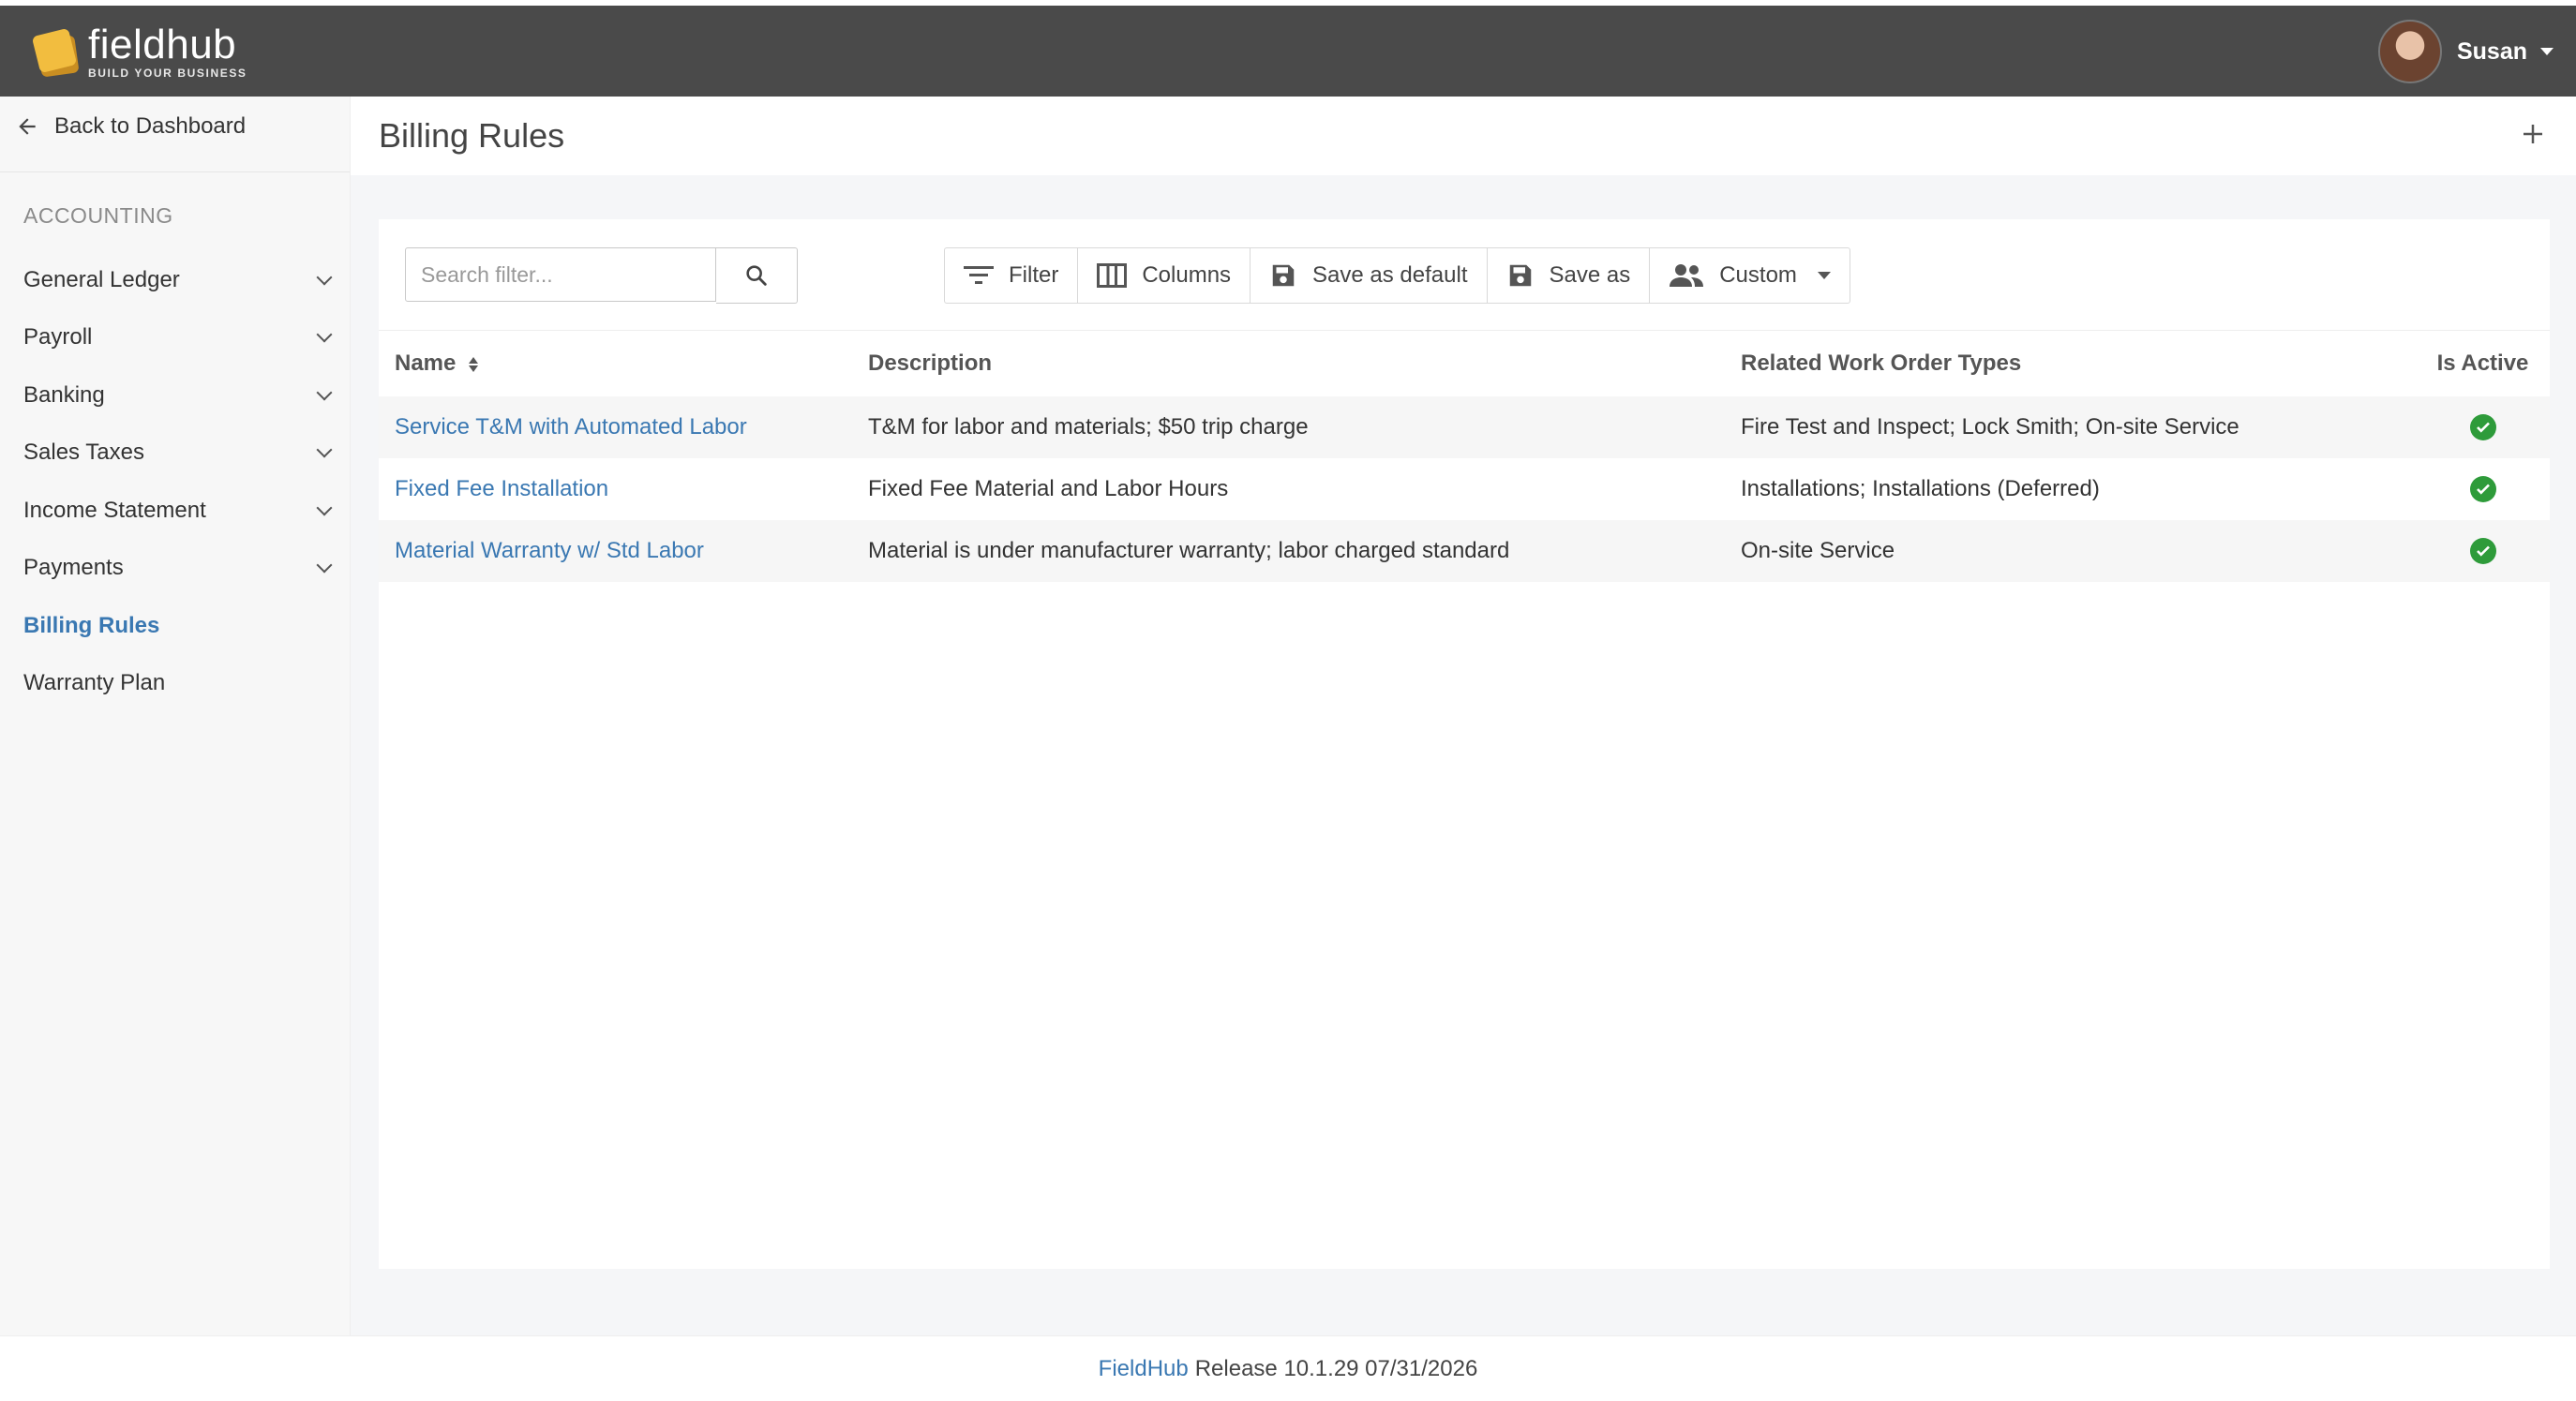 Image resolution: width=2576 pixels, height=1401 pixels. Describe the element at coordinates (1758, 275) in the screenshot. I see `custom-view-label: Custom` at that location.